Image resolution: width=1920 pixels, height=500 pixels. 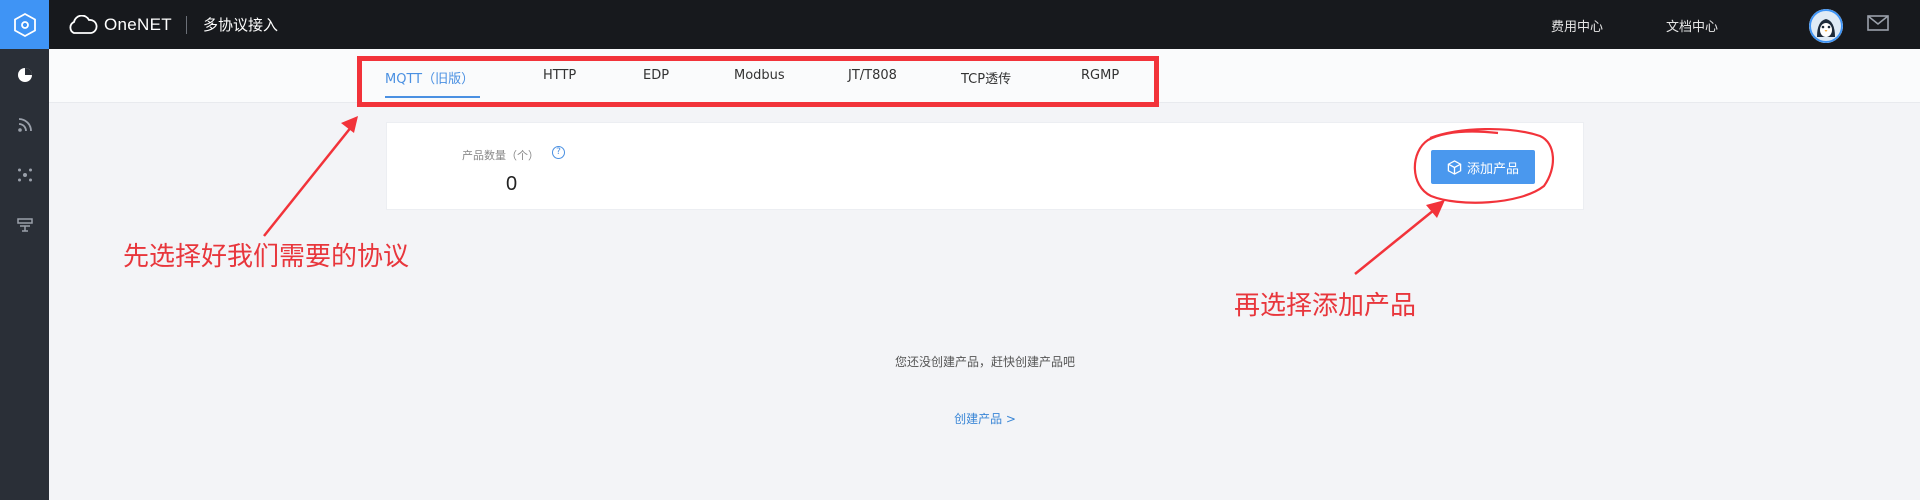 I want to click on cube-icon, so click(x=1454, y=167).